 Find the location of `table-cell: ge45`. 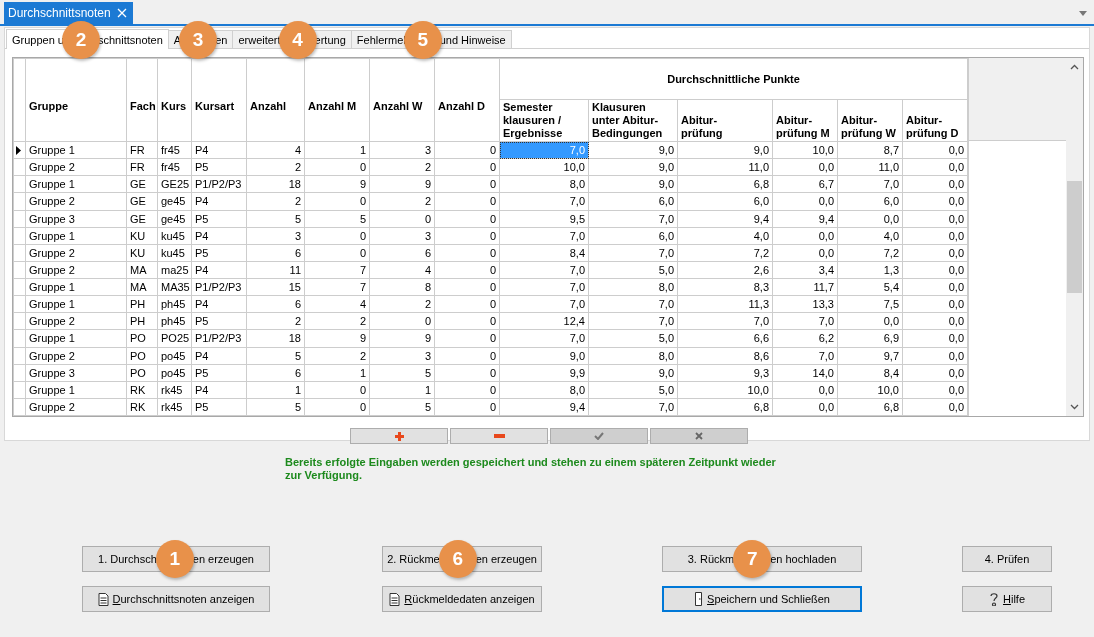

table-cell: ge45 is located at coordinates (173, 201).